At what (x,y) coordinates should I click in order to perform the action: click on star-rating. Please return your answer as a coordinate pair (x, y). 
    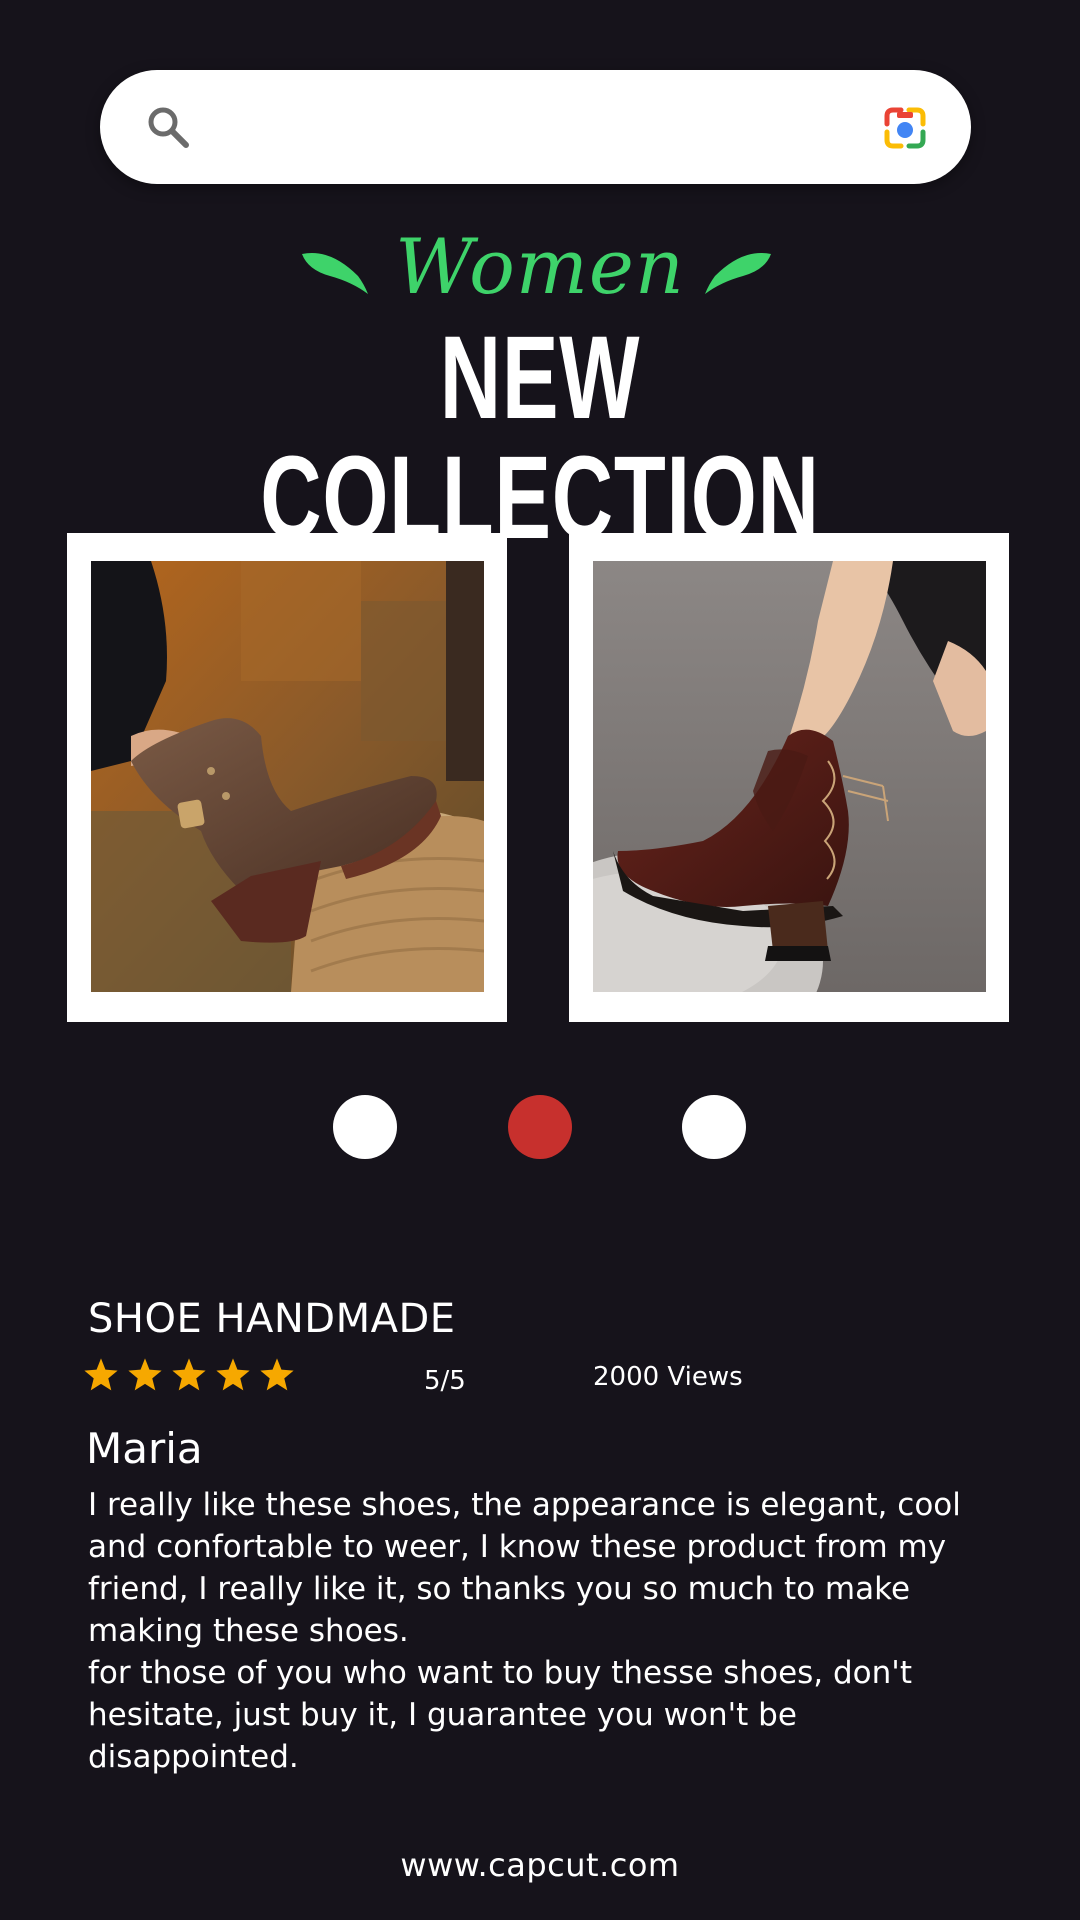
    Looking at the image, I should click on (189, 1381).